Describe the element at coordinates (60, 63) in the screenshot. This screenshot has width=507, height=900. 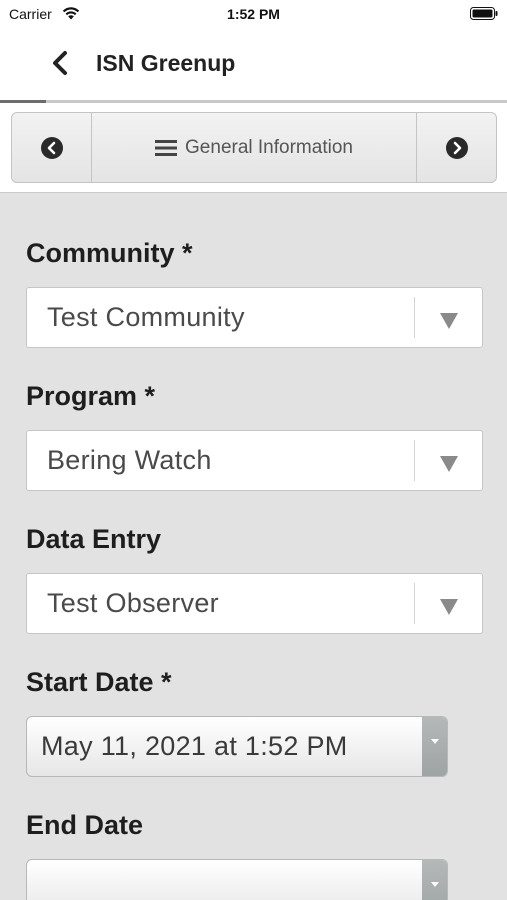
I see `back-chevron-icon` at that location.